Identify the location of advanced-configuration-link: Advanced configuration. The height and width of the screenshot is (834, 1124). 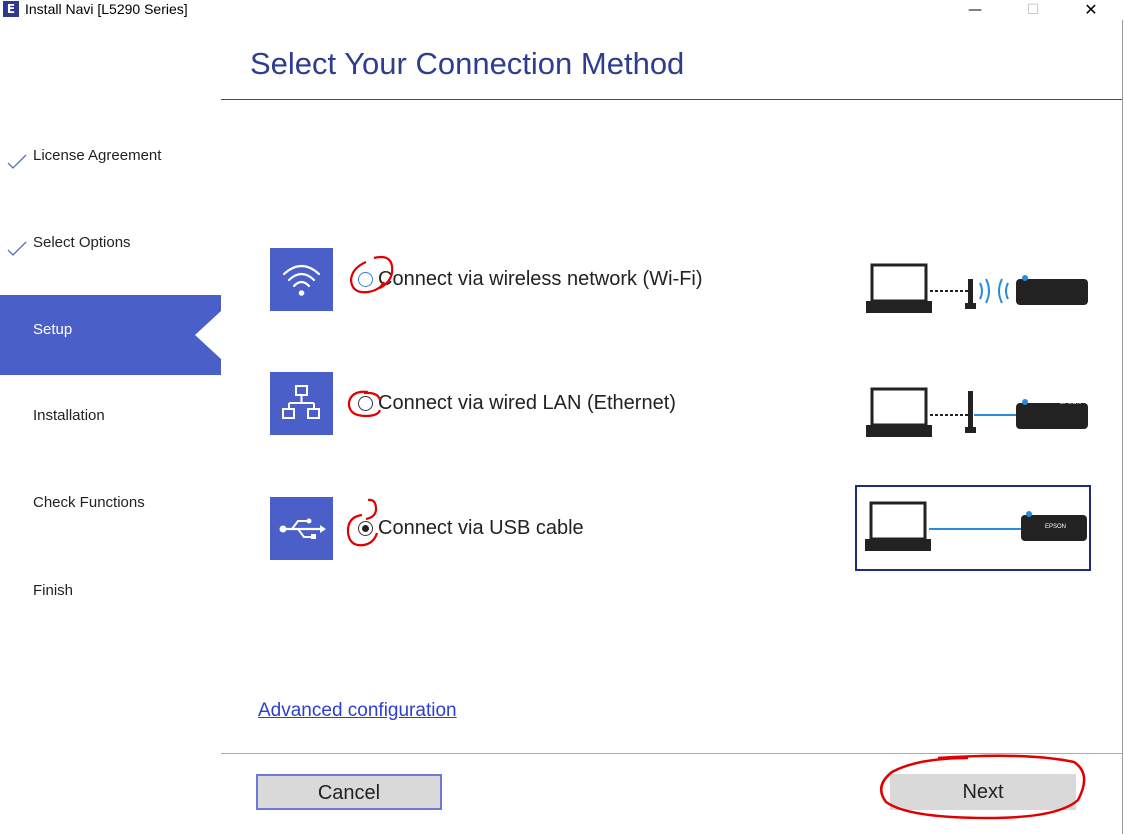
(357, 711).